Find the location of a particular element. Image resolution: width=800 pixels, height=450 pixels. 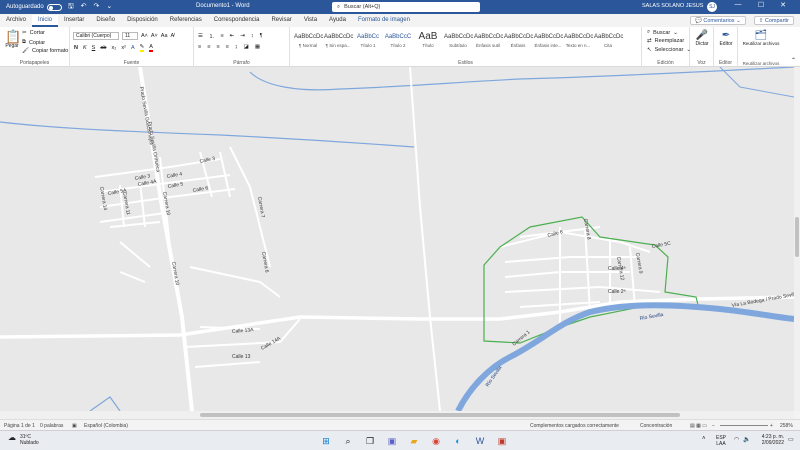

font-name-select: Calibri (Cuerpo) is located at coordinates (96, 36).